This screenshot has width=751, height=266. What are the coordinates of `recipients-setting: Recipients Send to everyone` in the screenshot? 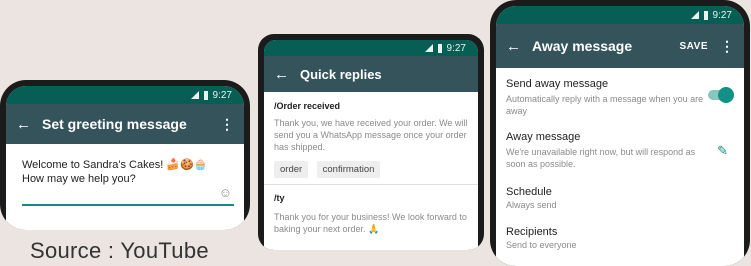 It's located at (620, 234).